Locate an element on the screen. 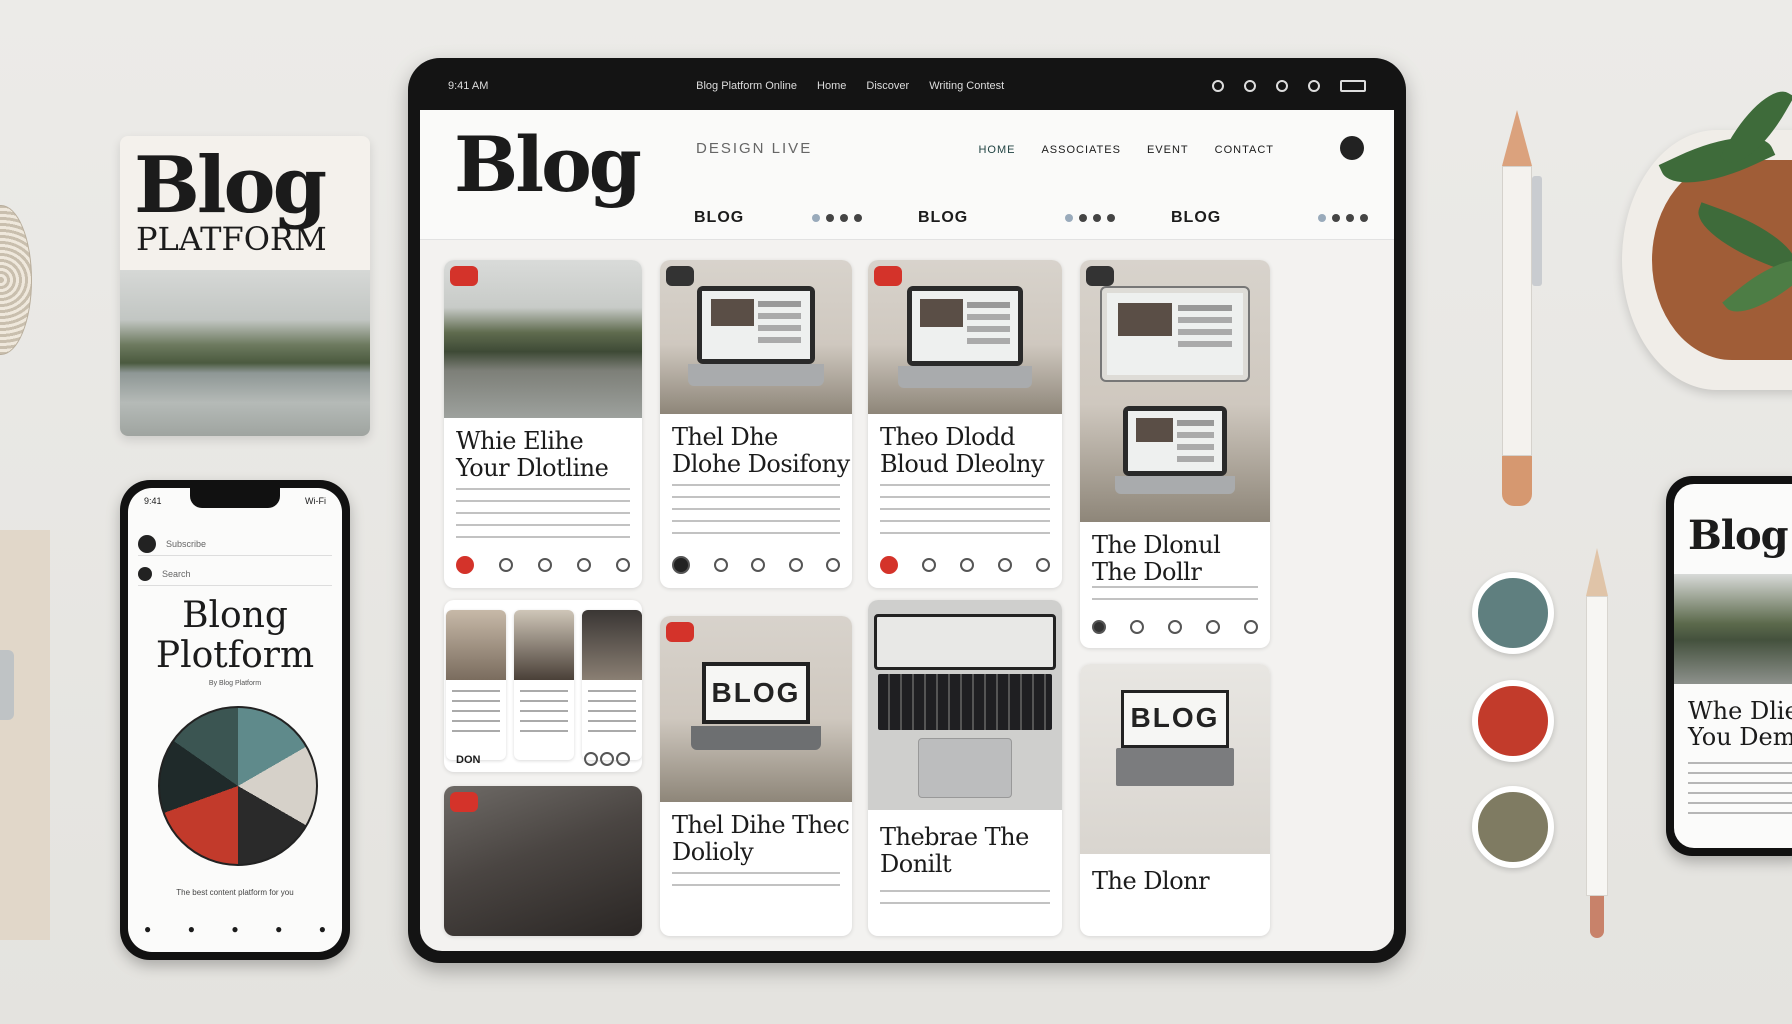 Image resolution: width=1792 pixels, height=1024 pixels. blog-post-card: Thebrae The Donilt is located at coordinates (965, 768).